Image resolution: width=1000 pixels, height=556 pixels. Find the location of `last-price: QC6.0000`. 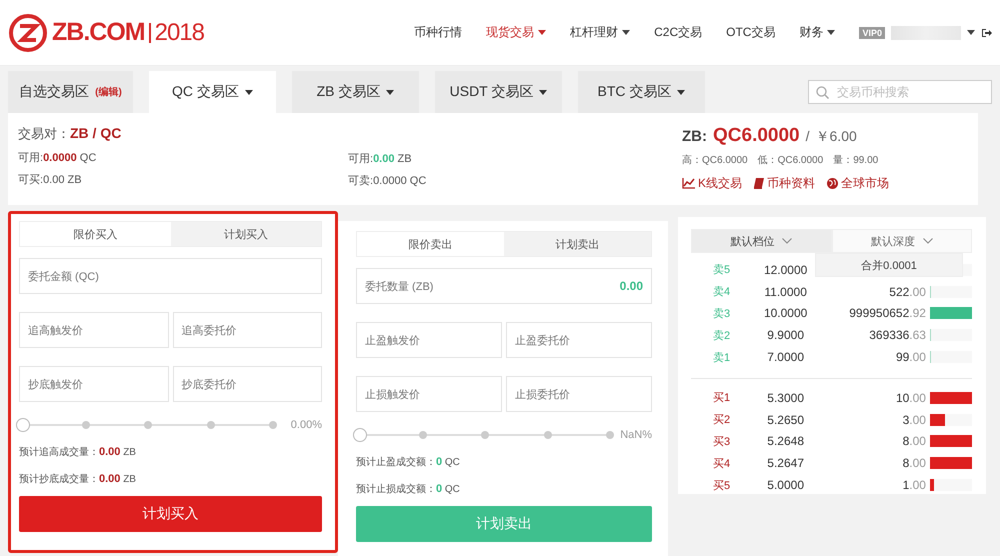

last-price: QC6.0000 is located at coordinates (756, 136).